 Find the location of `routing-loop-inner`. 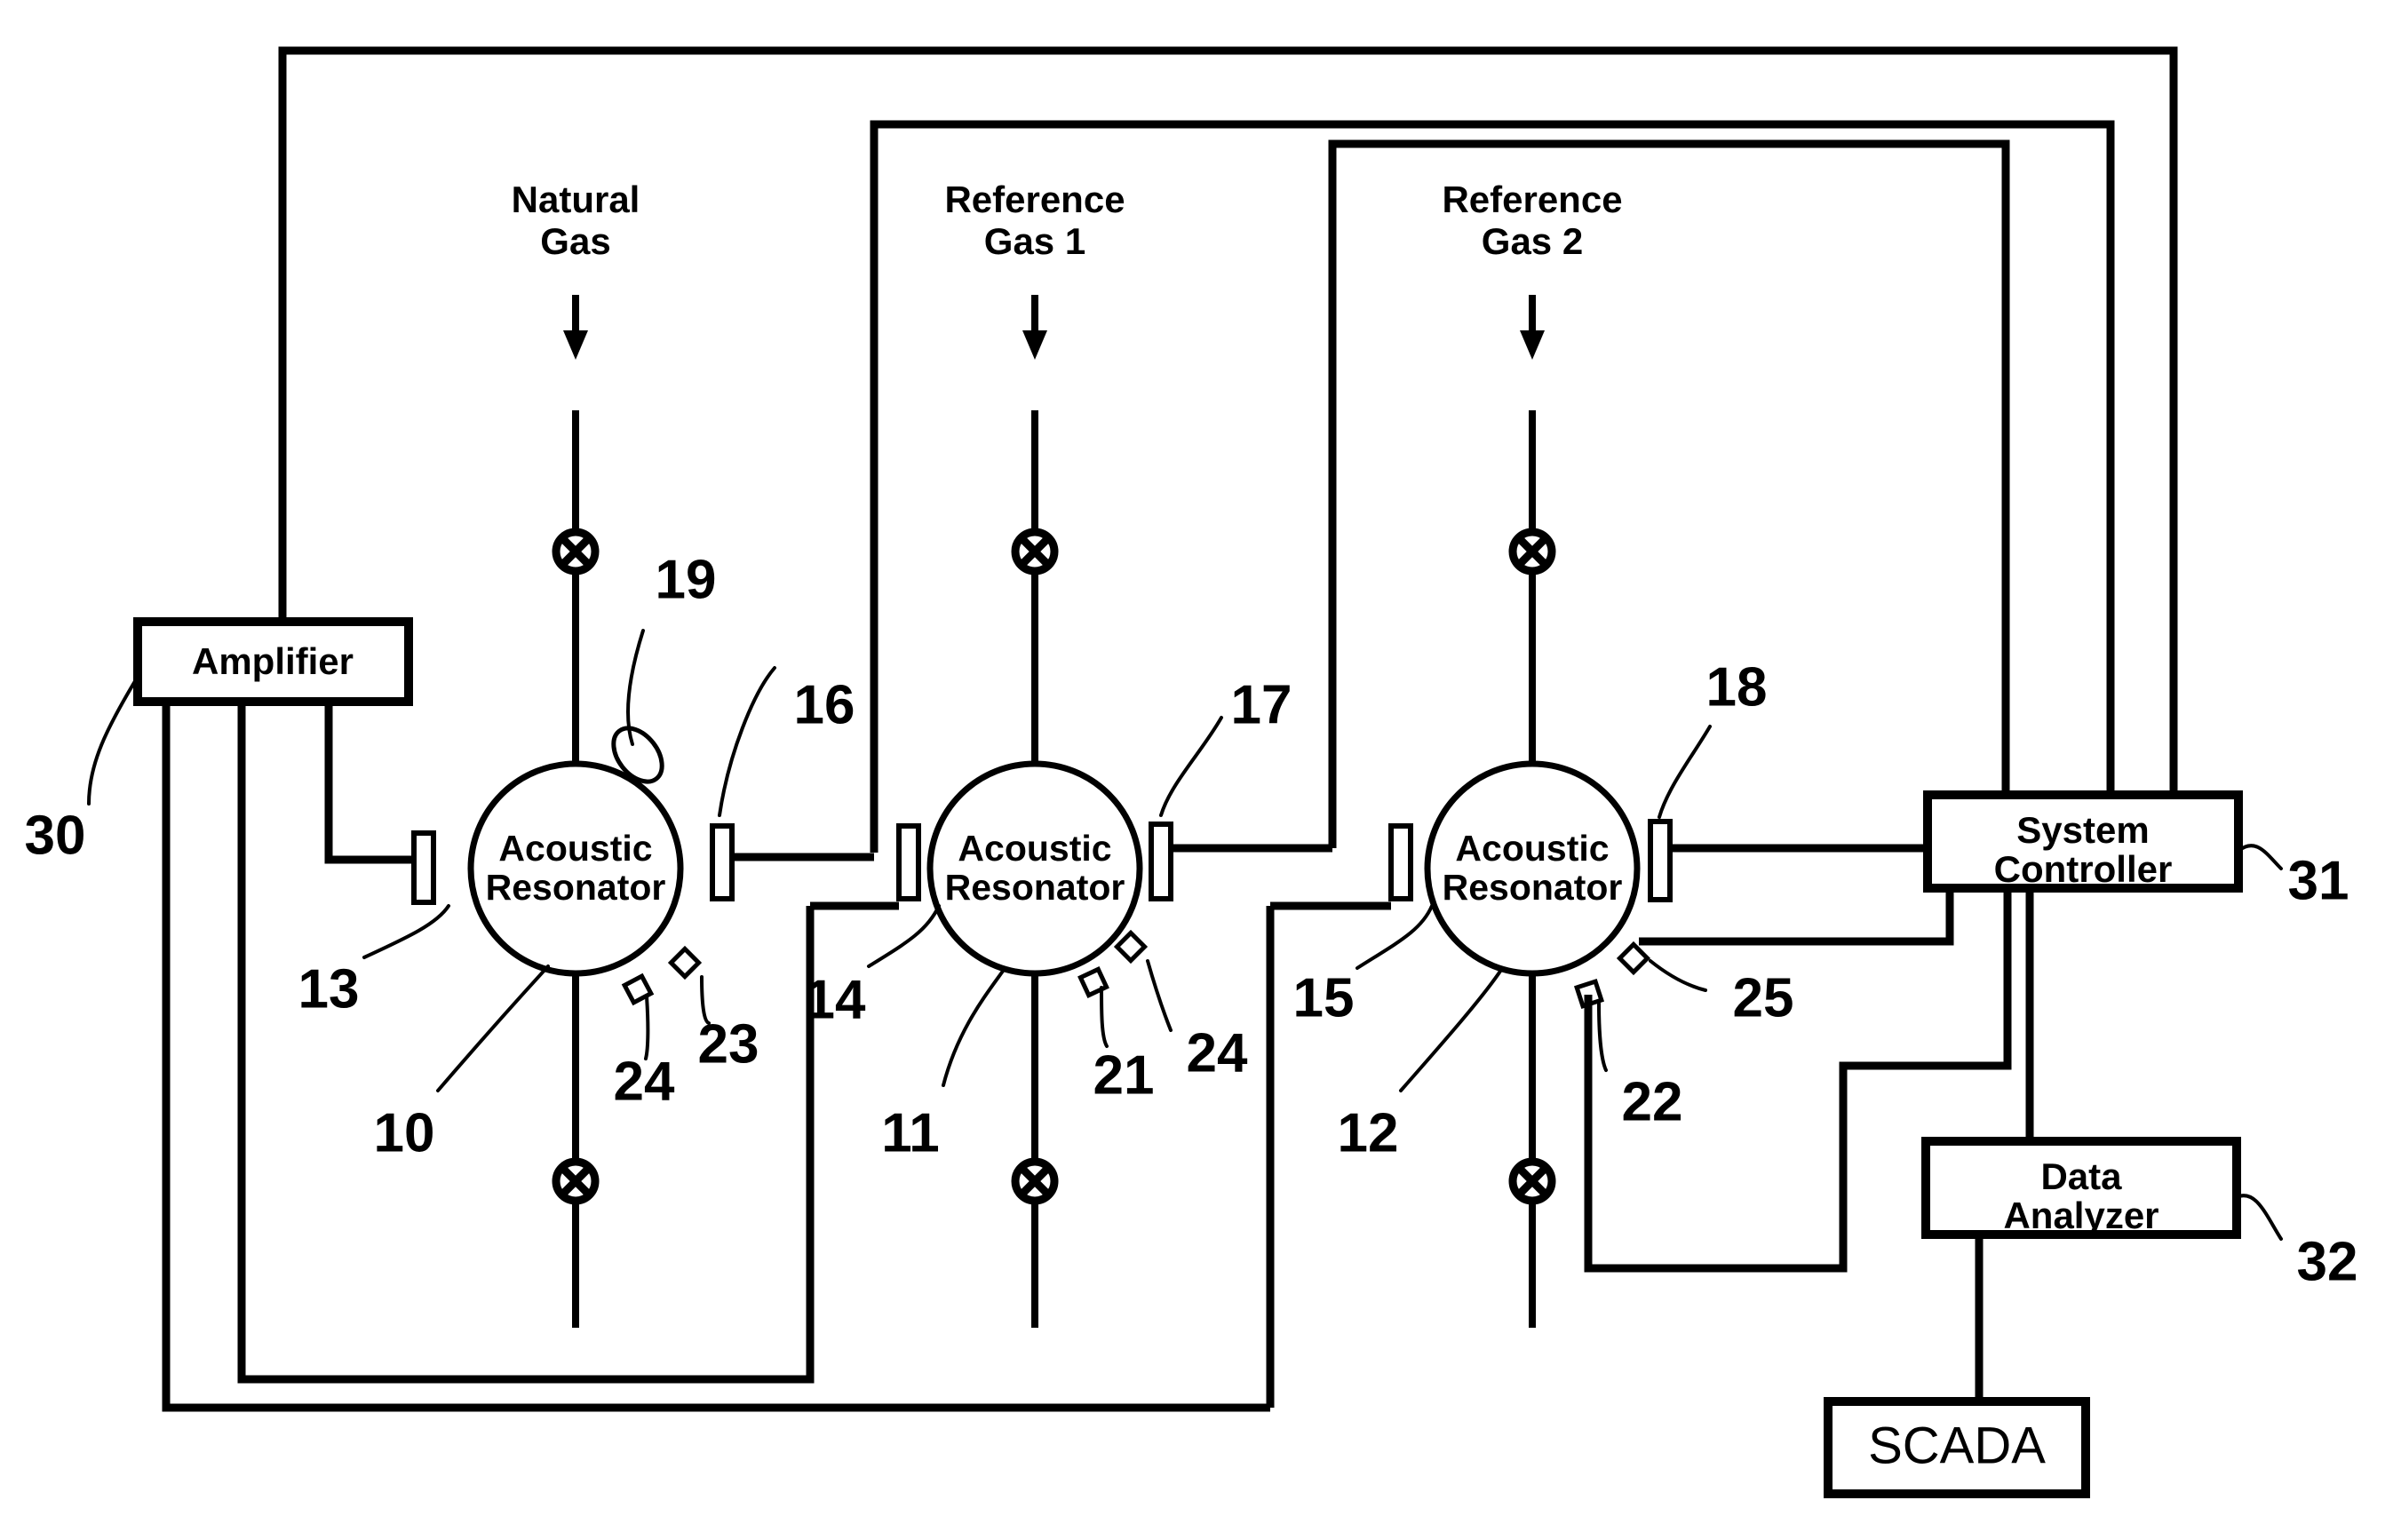

routing-loop-inner is located at coordinates (1669, 494).